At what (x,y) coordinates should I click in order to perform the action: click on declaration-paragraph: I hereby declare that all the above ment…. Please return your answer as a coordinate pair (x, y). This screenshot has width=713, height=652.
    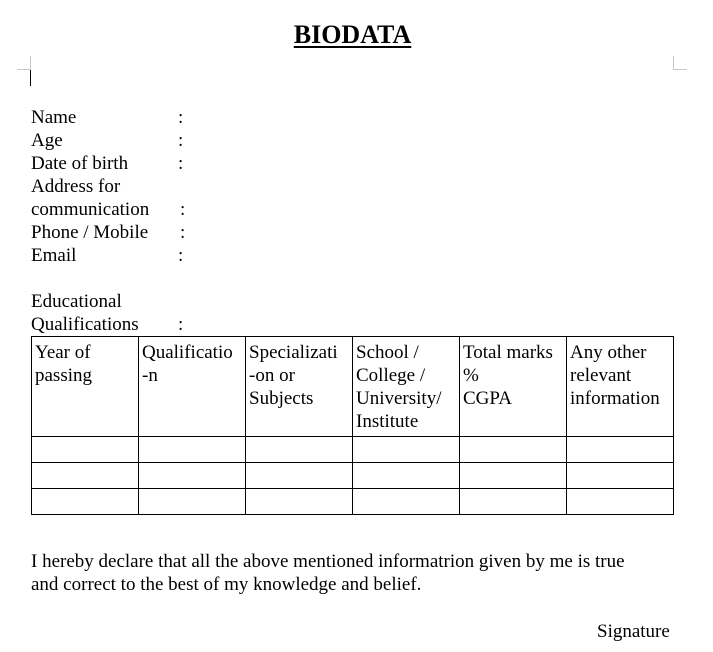
    Looking at the image, I should click on (356, 573).